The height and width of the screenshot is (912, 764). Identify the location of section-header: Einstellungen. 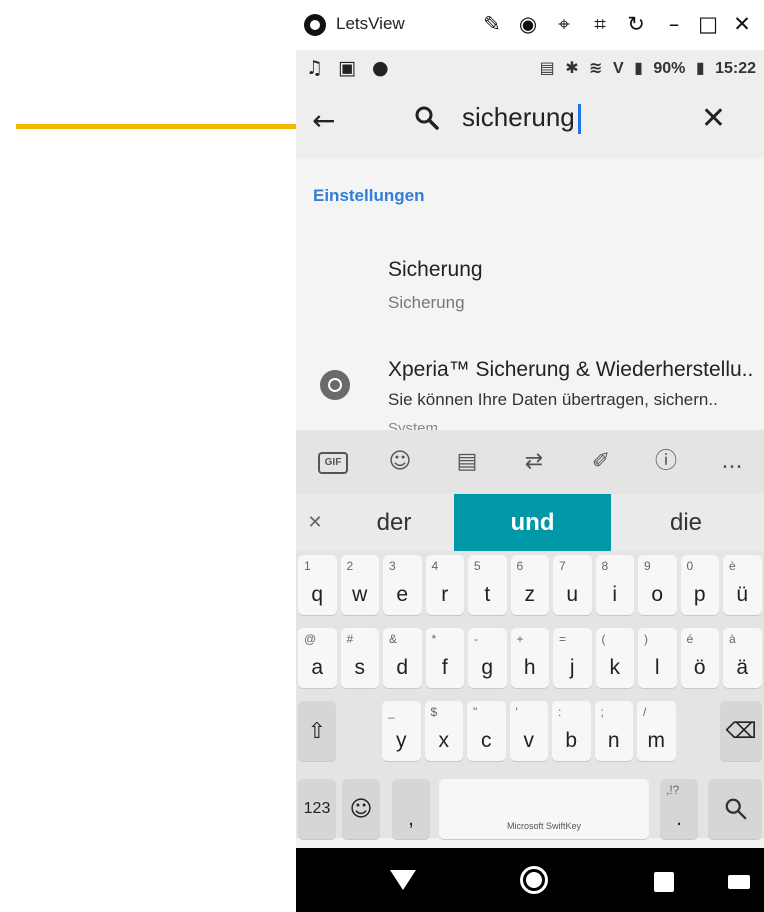
(369, 195).